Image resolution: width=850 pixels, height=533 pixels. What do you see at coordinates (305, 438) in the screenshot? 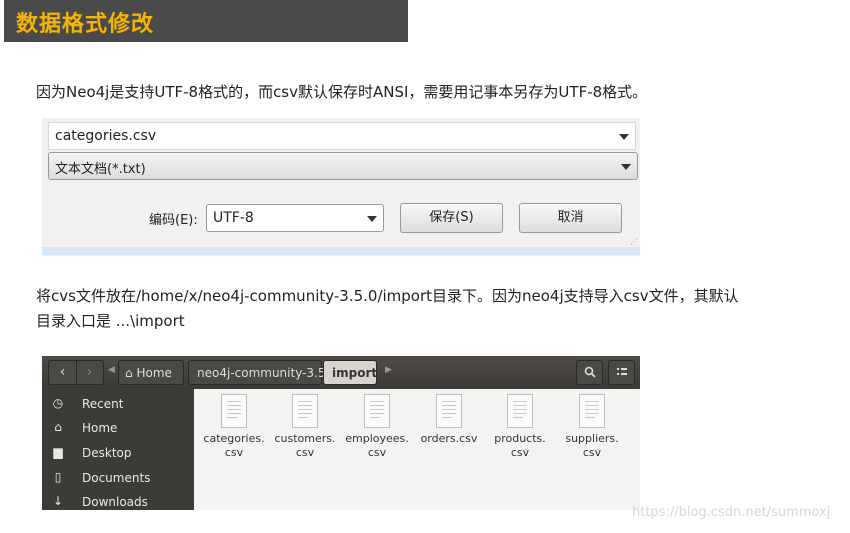
I see `file-name: customers.` at bounding box center [305, 438].